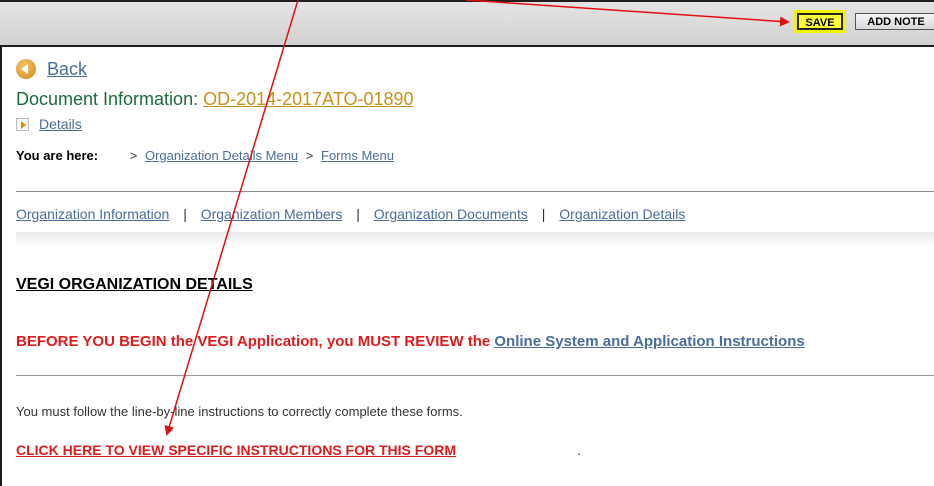 The image size is (934, 486). What do you see at coordinates (820, 21) in the screenshot?
I see `save-button: SAVE` at bounding box center [820, 21].